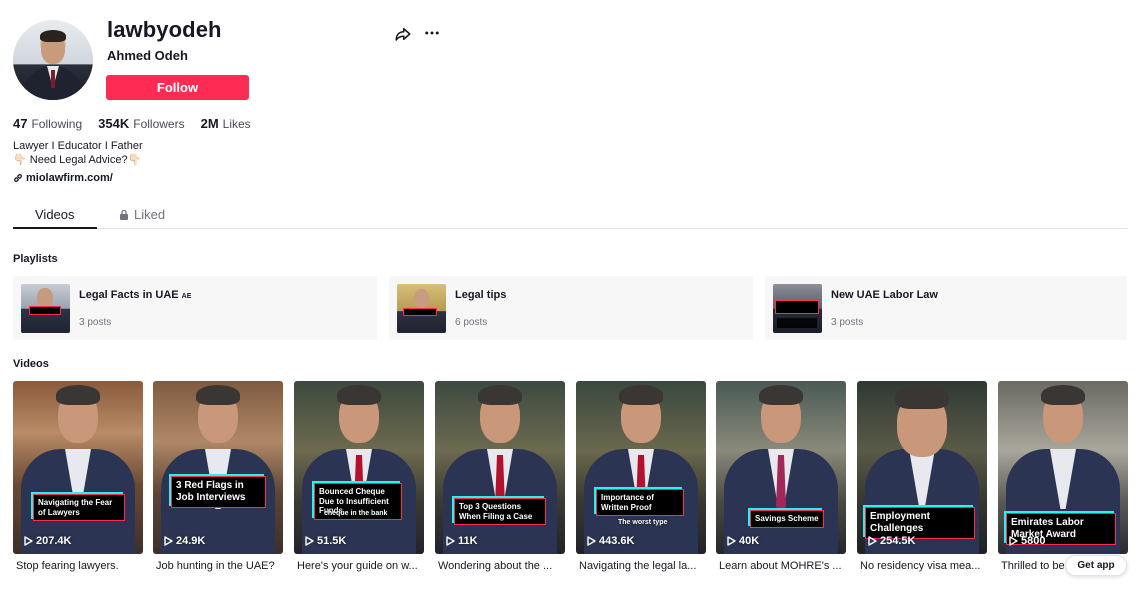 Image resolution: width=1140 pixels, height=594 pixels. I want to click on profile-tabs: Videos Liked, so click(570, 214).